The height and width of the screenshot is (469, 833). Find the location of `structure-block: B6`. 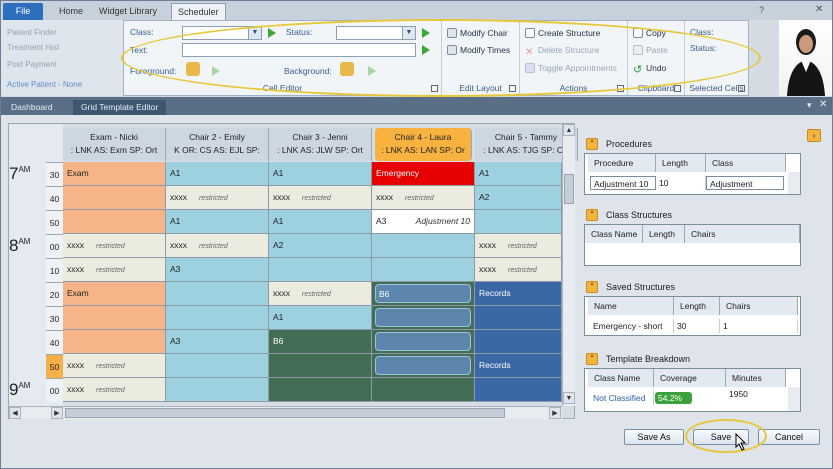

structure-block: B6 is located at coordinates (423, 293).